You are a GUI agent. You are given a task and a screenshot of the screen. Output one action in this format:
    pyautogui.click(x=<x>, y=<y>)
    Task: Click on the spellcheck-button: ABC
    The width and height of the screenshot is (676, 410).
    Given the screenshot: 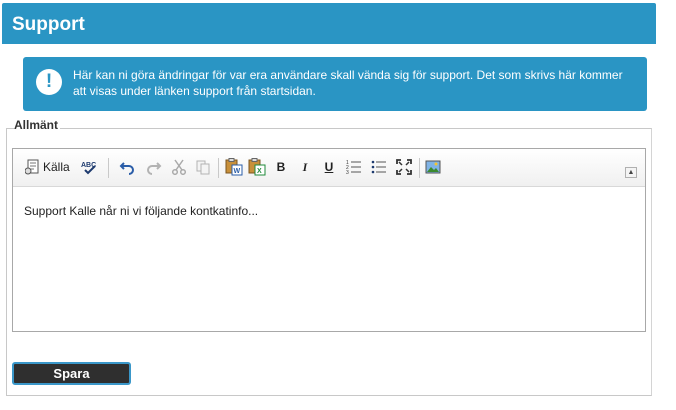 What is the action you would take?
    pyautogui.click(x=90, y=167)
    